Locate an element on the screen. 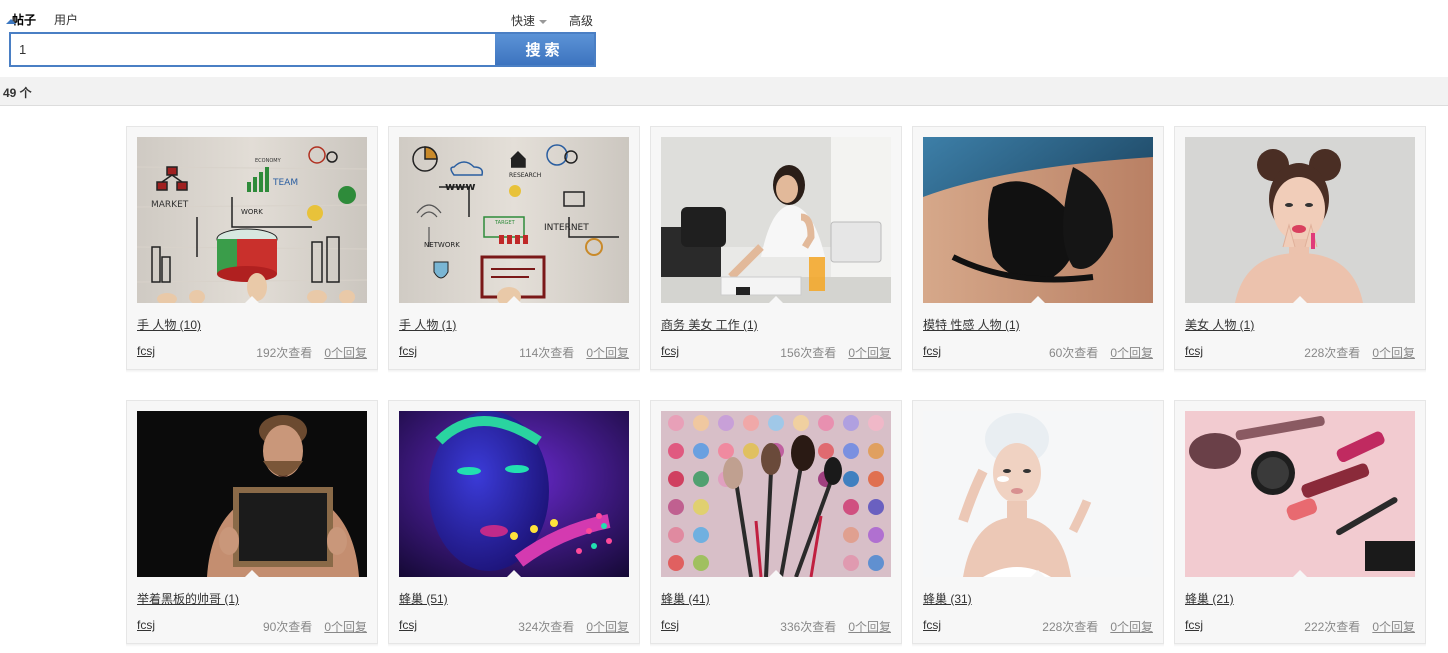 Image resolution: width=1448 pixels, height=653 pixels. card-meta: fcsj 114次查看 0个回复 is located at coordinates (514, 352).